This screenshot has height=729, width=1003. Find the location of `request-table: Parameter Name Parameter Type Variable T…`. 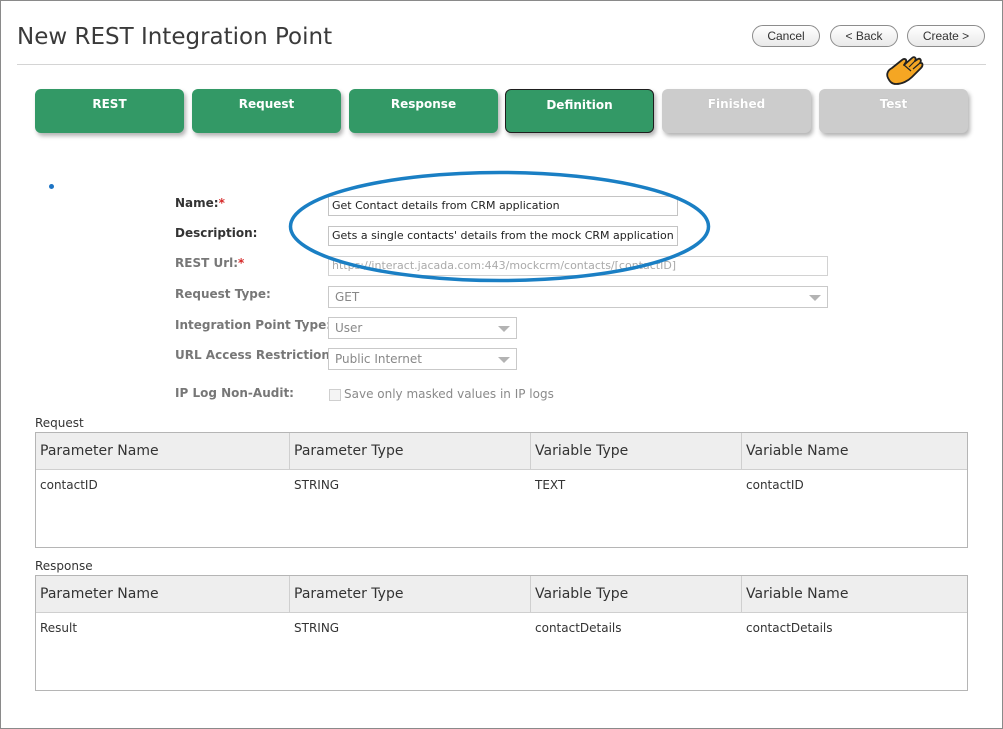

request-table: Parameter Name Parameter Type Variable T… is located at coordinates (501, 490).